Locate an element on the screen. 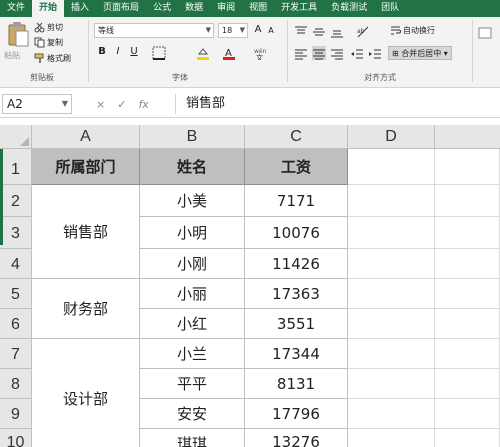 This screenshot has height=447, width=500. row-header-5: 5 is located at coordinates (16, 294).